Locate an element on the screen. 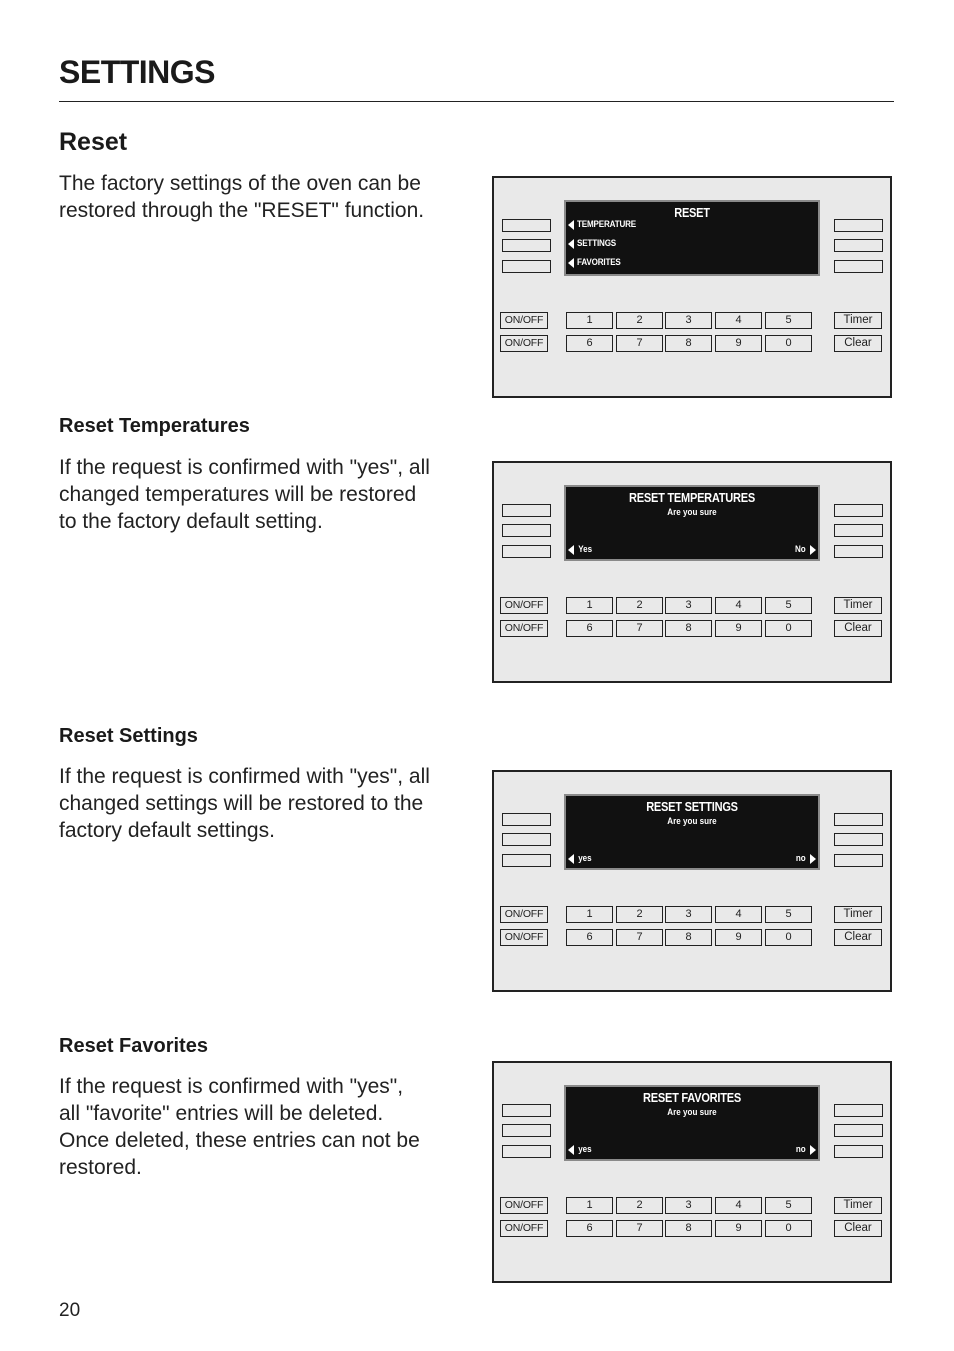 The height and width of the screenshot is (1351, 954). display-menu-item: SETTINGS is located at coordinates (595, 243).